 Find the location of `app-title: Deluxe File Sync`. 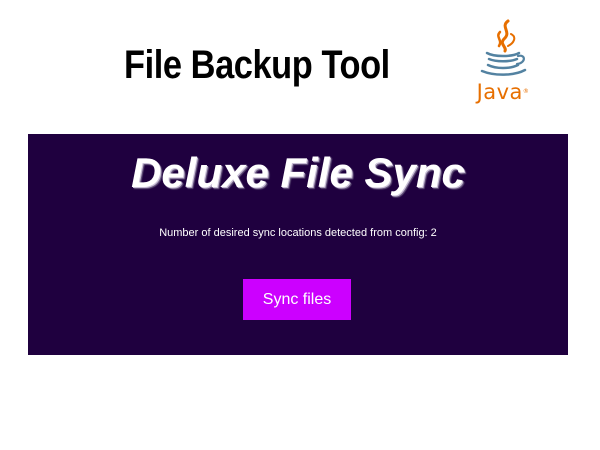

app-title: Deluxe File Sync is located at coordinates (298, 172).